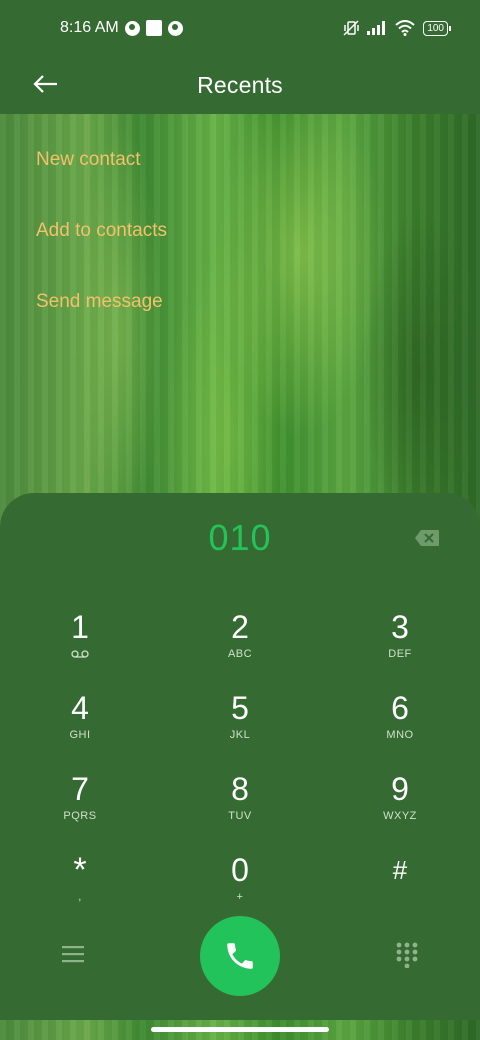 The width and height of the screenshot is (480, 1040). I want to click on new-contact-link: New contact, so click(101, 181).